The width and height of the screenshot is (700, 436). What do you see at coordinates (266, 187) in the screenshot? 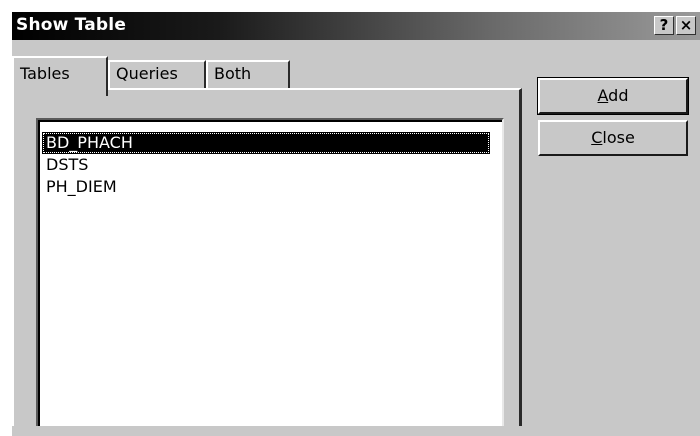
I see `list-item-ph-diem: PH_DIEM` at bounding box center [266, 187].